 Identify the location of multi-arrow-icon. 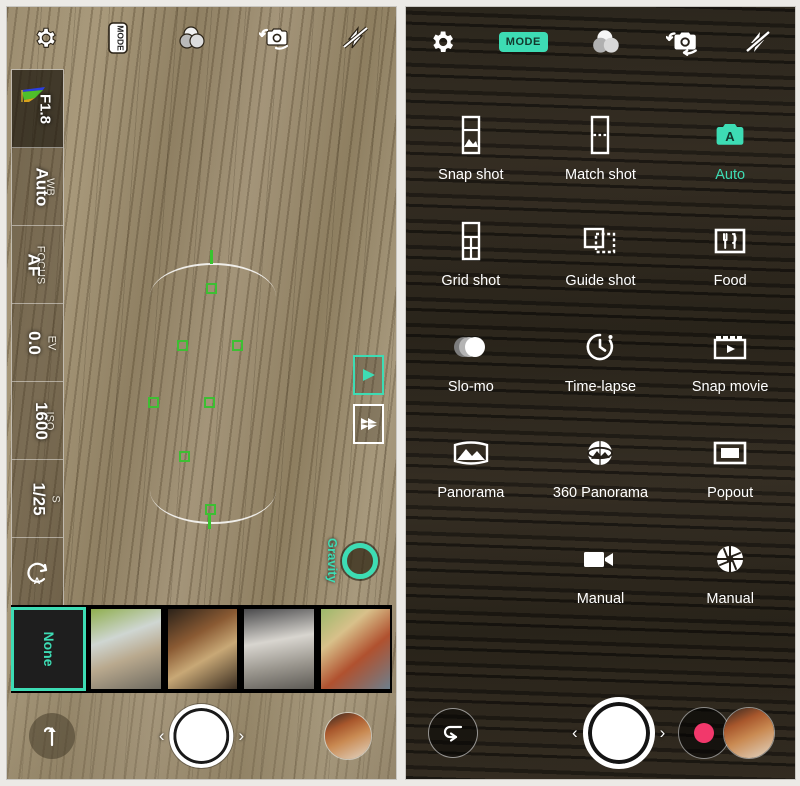
(368, 424).